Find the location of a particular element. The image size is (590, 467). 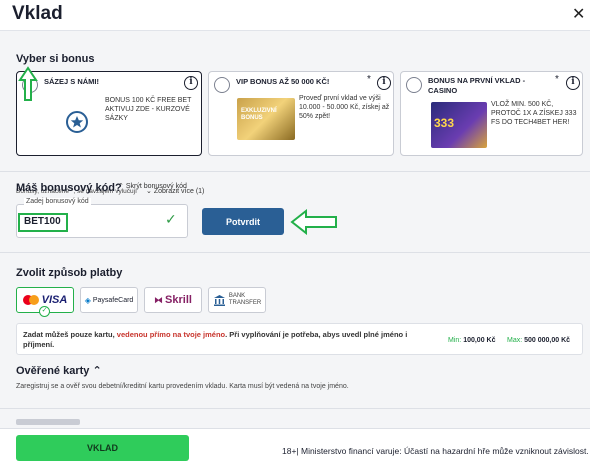

payment-skrill-label: Skrill is located at coordinates (178, 300).